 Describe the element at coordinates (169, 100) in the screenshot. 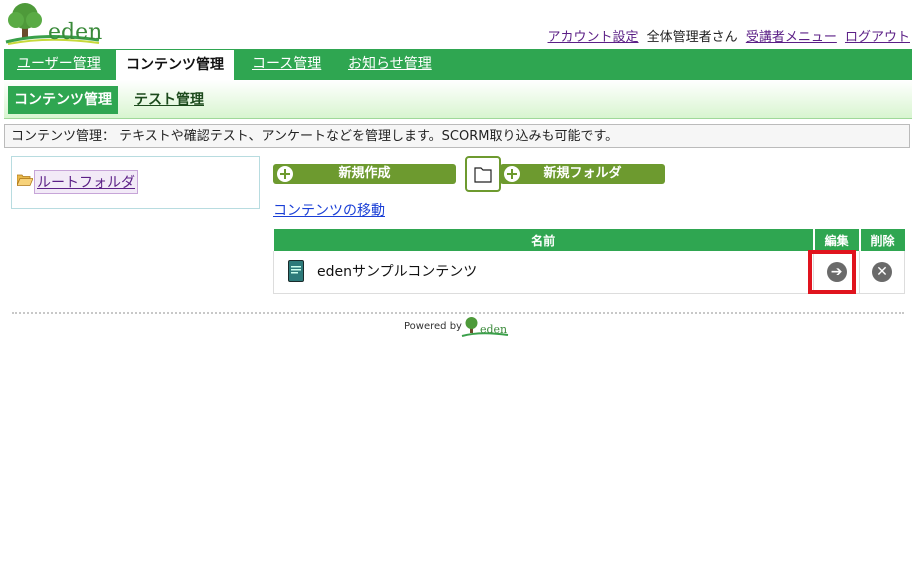

I see `subtab-test-management: テスト管理` at that location.